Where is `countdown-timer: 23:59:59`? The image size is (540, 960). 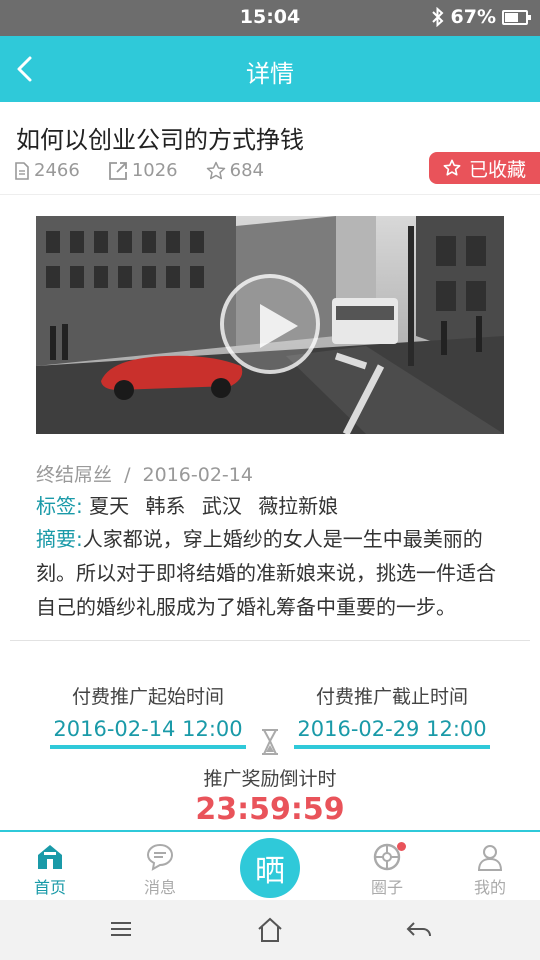
countdown-timer: 23:59:59 is located at coordinates (270, 809).